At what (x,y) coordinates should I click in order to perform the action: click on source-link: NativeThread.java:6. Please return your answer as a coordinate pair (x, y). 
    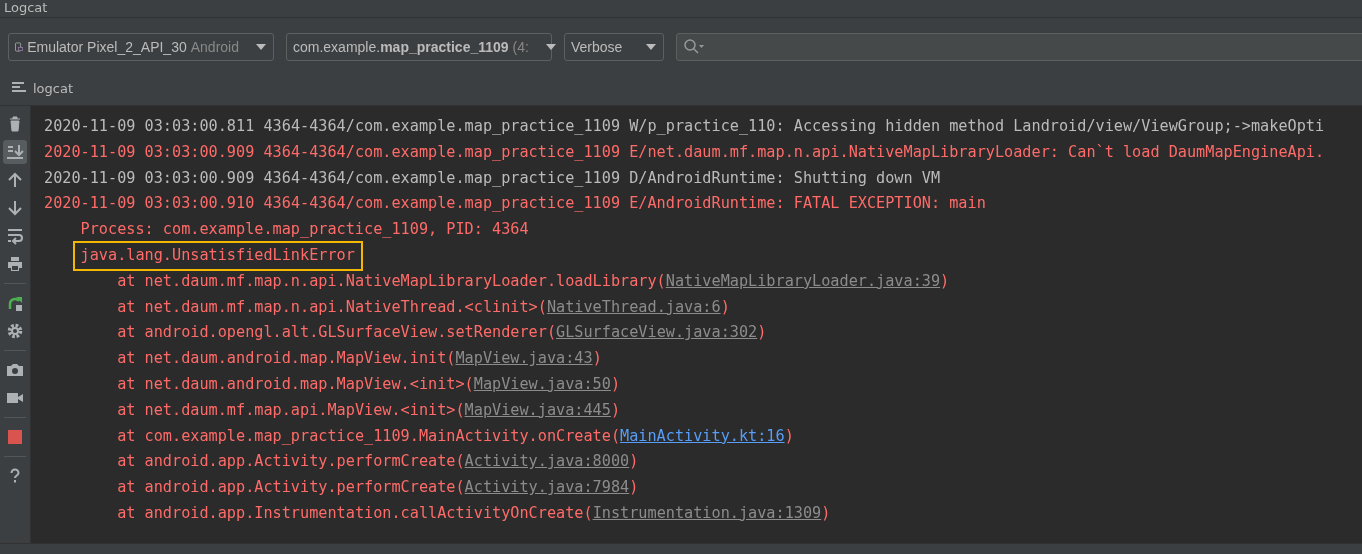
    Looking at the image, I should click on (633, 306).